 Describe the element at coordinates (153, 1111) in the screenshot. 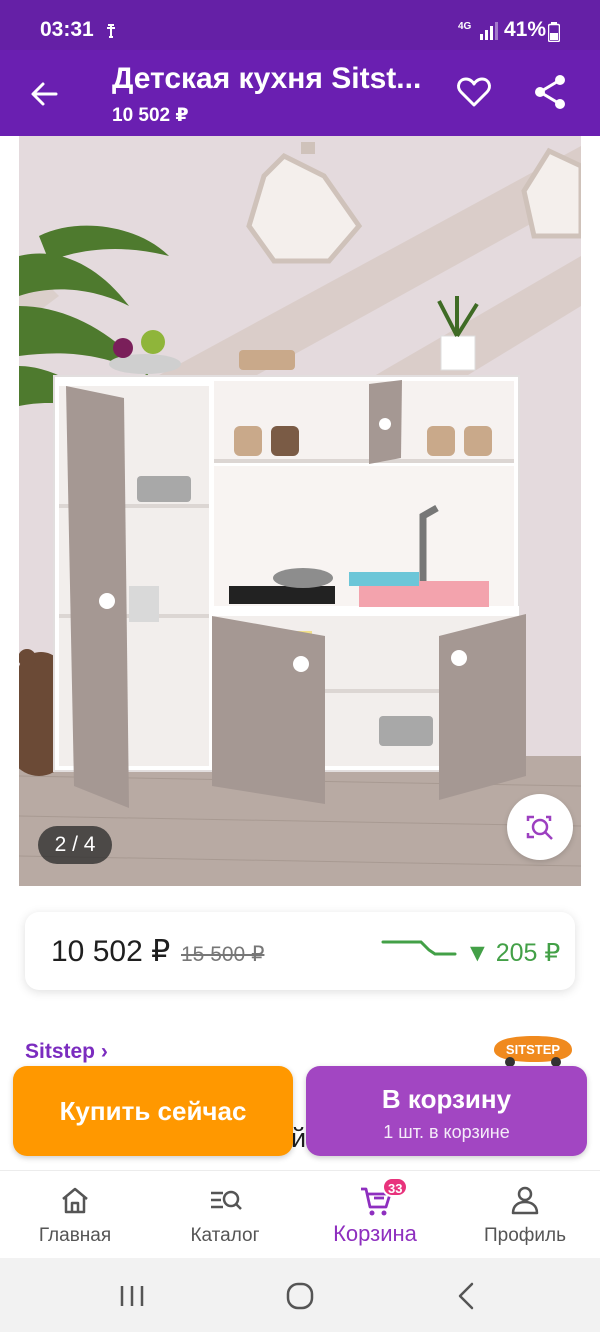

I see `buy-now-button: Купить сейчас` at that location.